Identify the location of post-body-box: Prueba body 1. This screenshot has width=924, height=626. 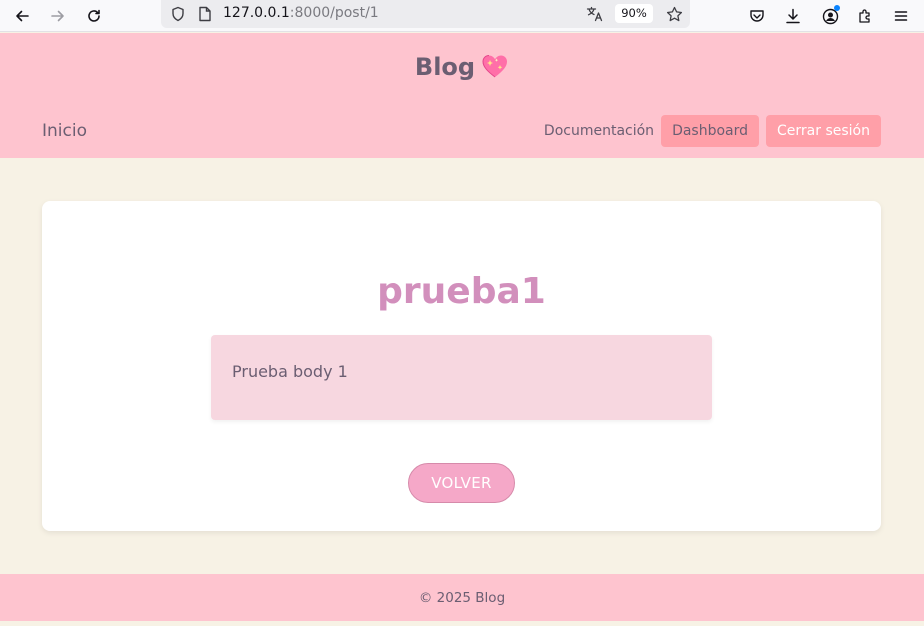
(461, 377).